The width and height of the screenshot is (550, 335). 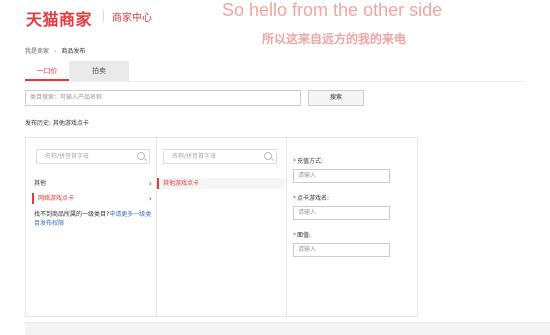 What do you see at coordinates (181, 183) in the screenshot?
I see `category-item-label: 其他游戏点卡` at bounding box center [181, 183].